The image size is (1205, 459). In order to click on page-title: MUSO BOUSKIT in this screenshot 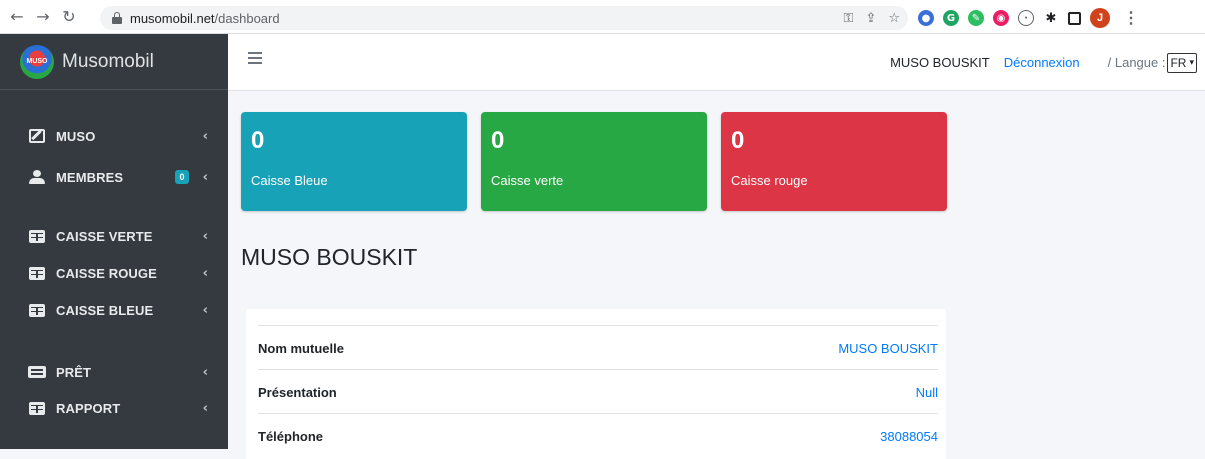, I will do `click(329, 257)`.